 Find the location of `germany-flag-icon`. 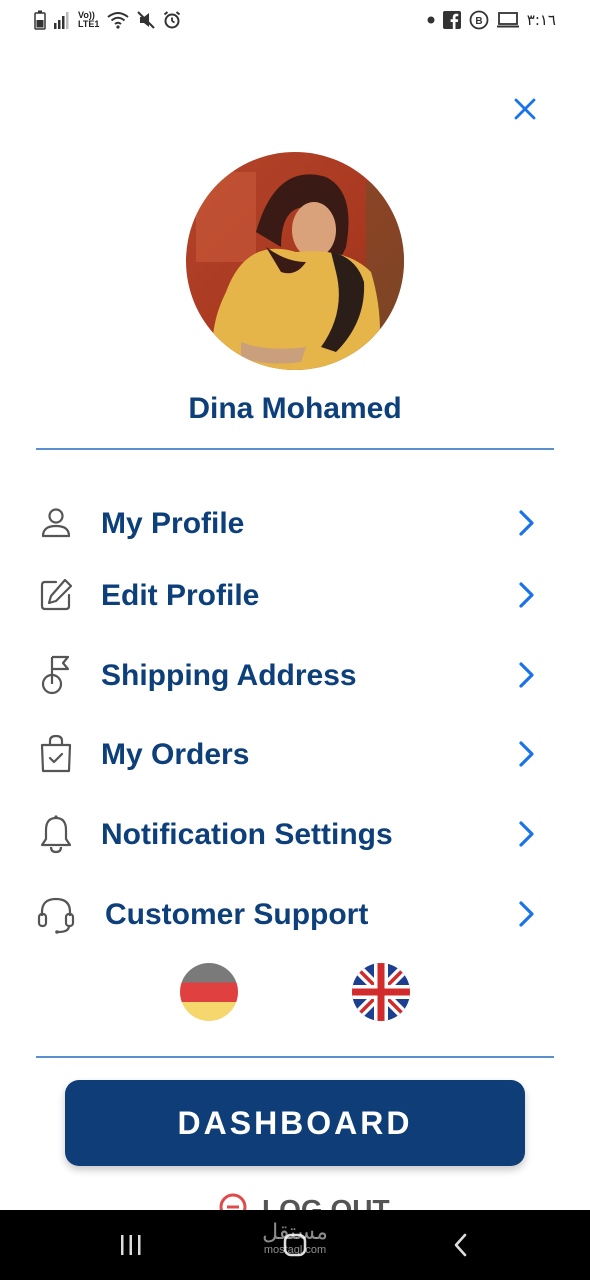

germany-flag-icon is located at coordinates (209, 992).